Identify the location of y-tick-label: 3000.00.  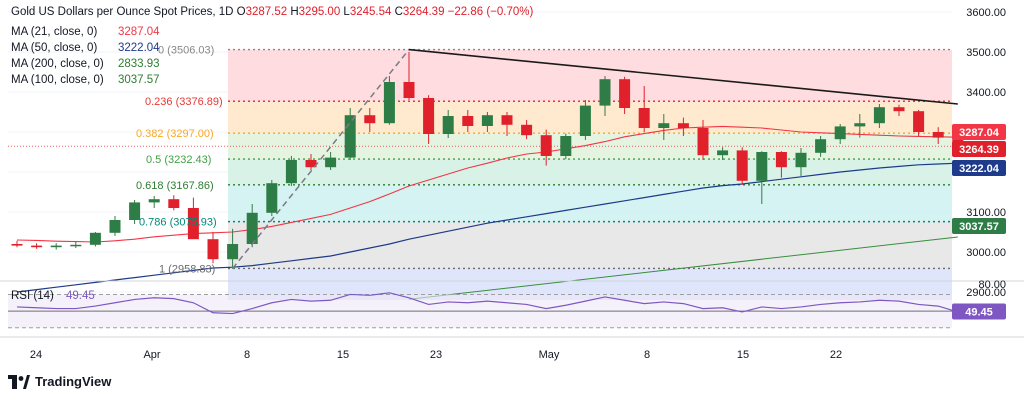
(986, 253).